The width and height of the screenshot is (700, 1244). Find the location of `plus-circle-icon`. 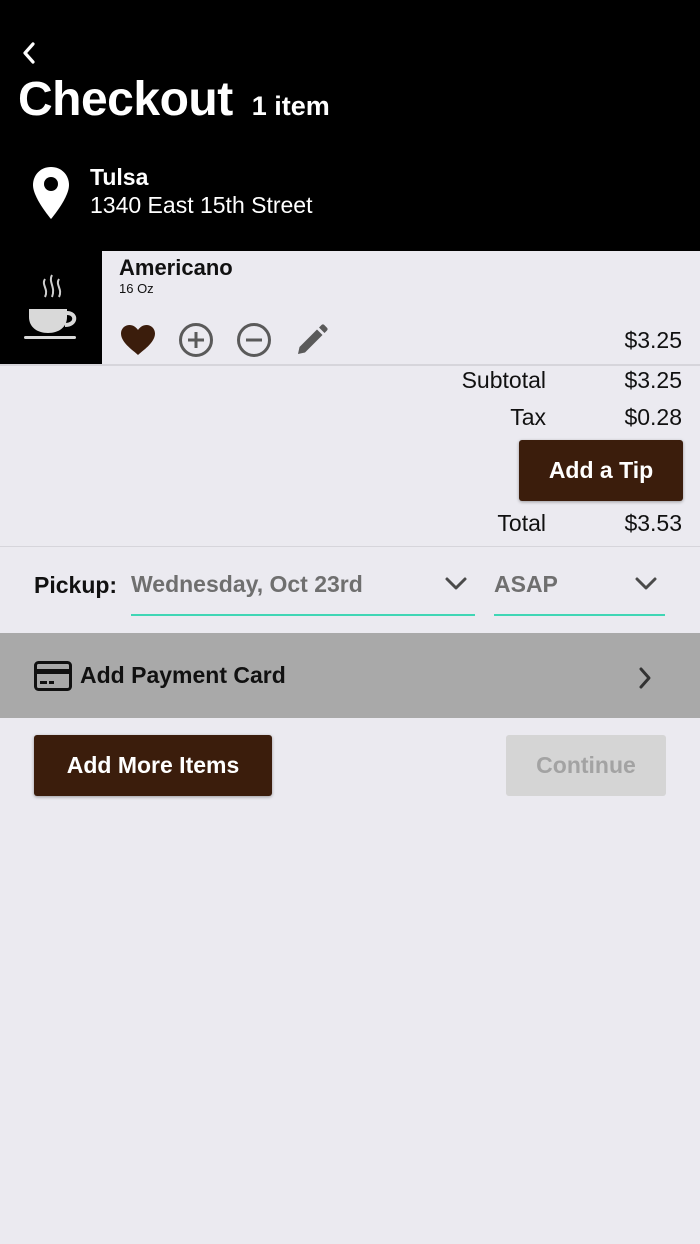

plus-circle-icon is located at coordinates (195, 339).